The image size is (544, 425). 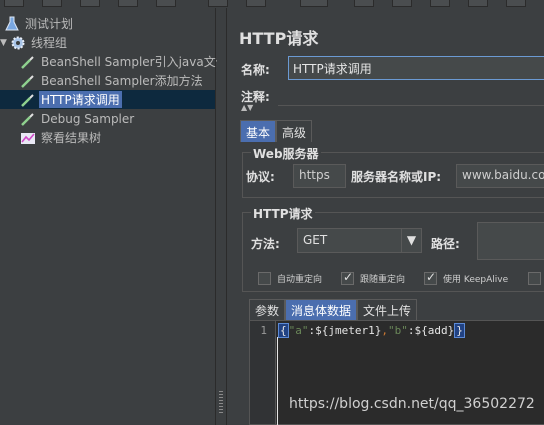 What do you see at coordinates (510, 241) in the screenshot?
I see `path-input` at bounding box center [510, 241].